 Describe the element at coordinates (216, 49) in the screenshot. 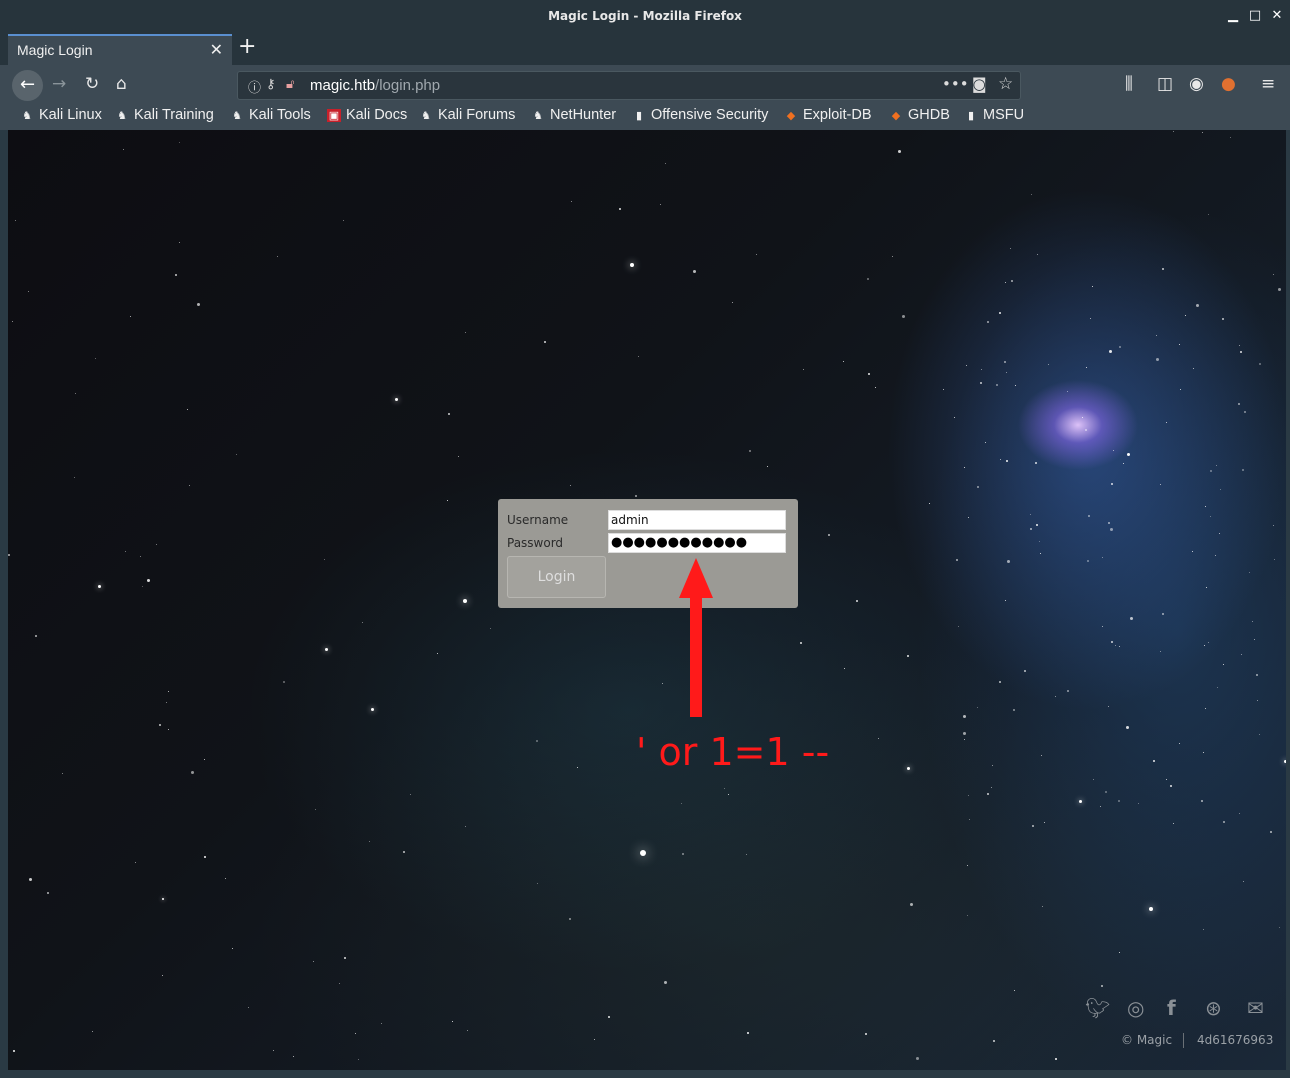

I see `tab-close-icon: ✕` at that location.